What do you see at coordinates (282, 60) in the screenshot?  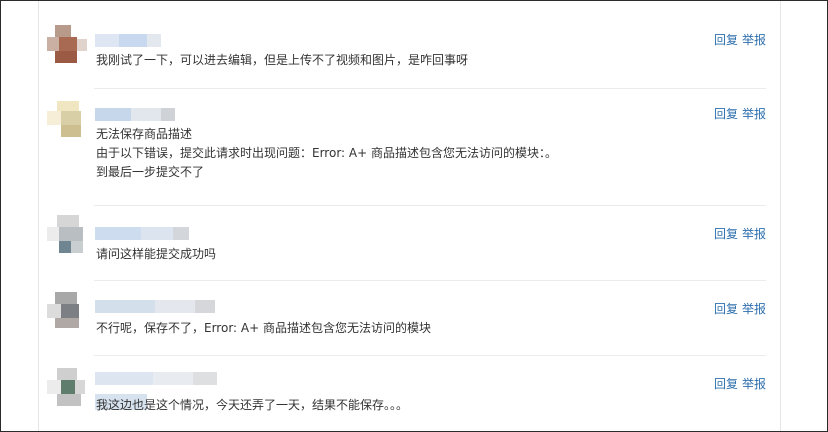 I see `comment-line: 我刚试了一下，可以进去编辑，但是上传不了视频和图片，是咋回事呀` at bounding box center [282, 60].